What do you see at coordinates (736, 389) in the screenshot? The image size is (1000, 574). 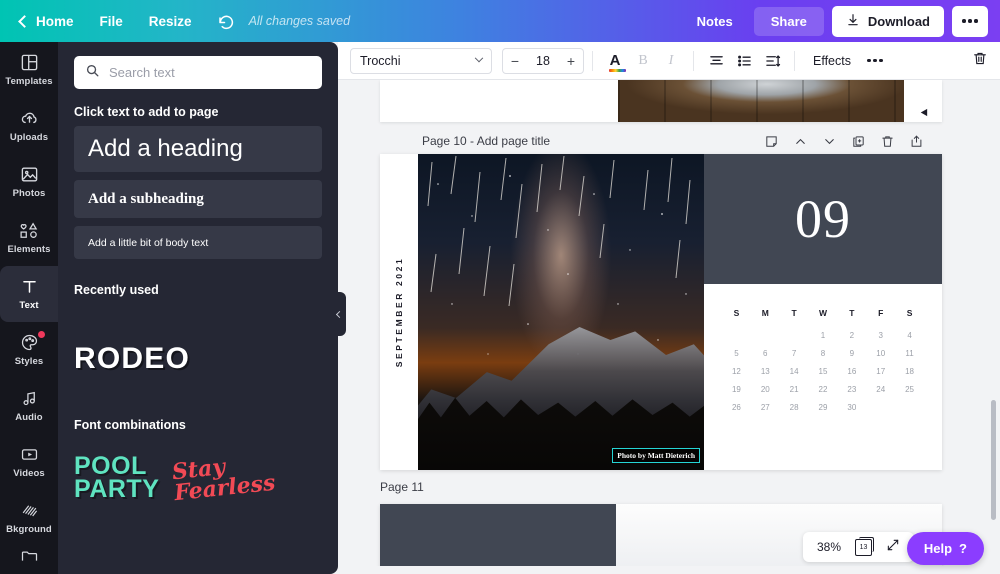 I see `calendar-day: 19` at bounding box center [736, 389].